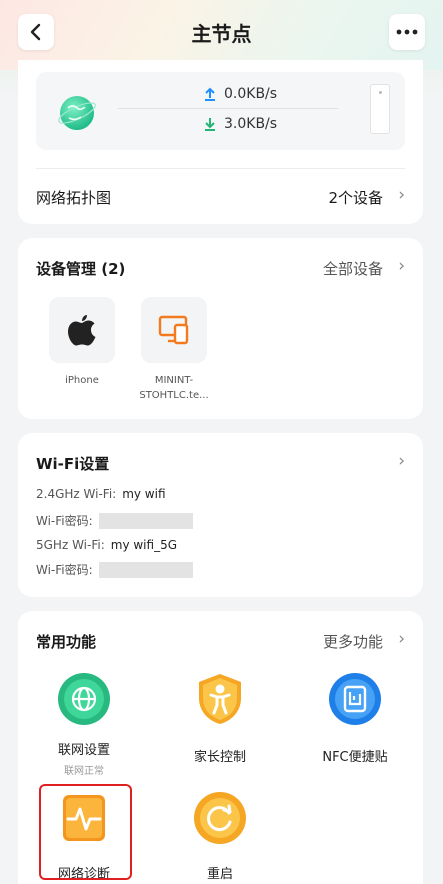  Describe the element at coordinates (353, 641) in the screenshot. I see `more-functions-link: 更多功能` at that location.